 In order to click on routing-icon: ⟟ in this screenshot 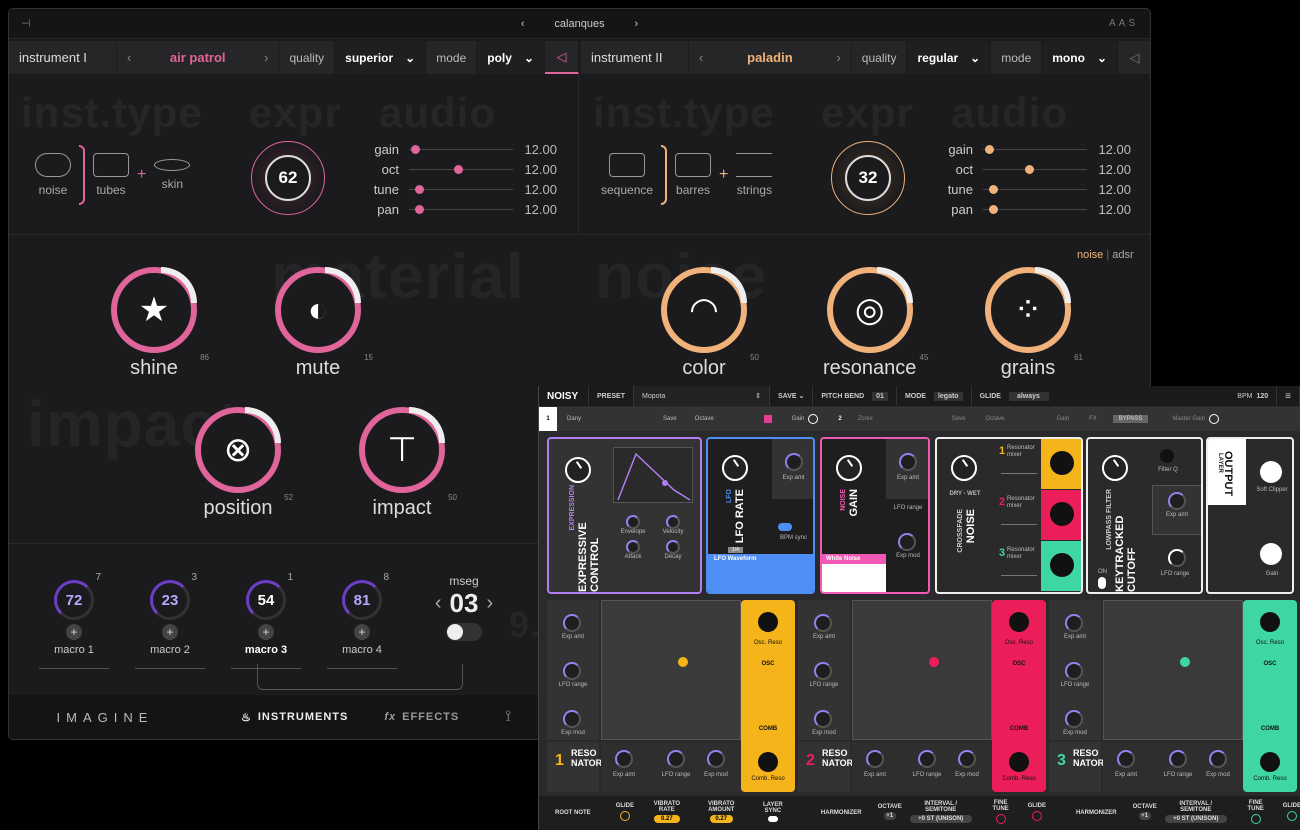, I will do `click(508, 717)`.